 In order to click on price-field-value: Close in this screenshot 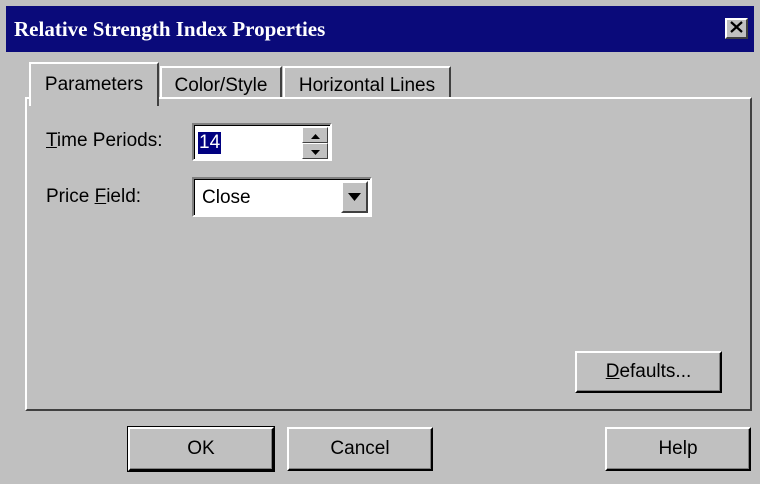, I will do `click(226, 197)`.